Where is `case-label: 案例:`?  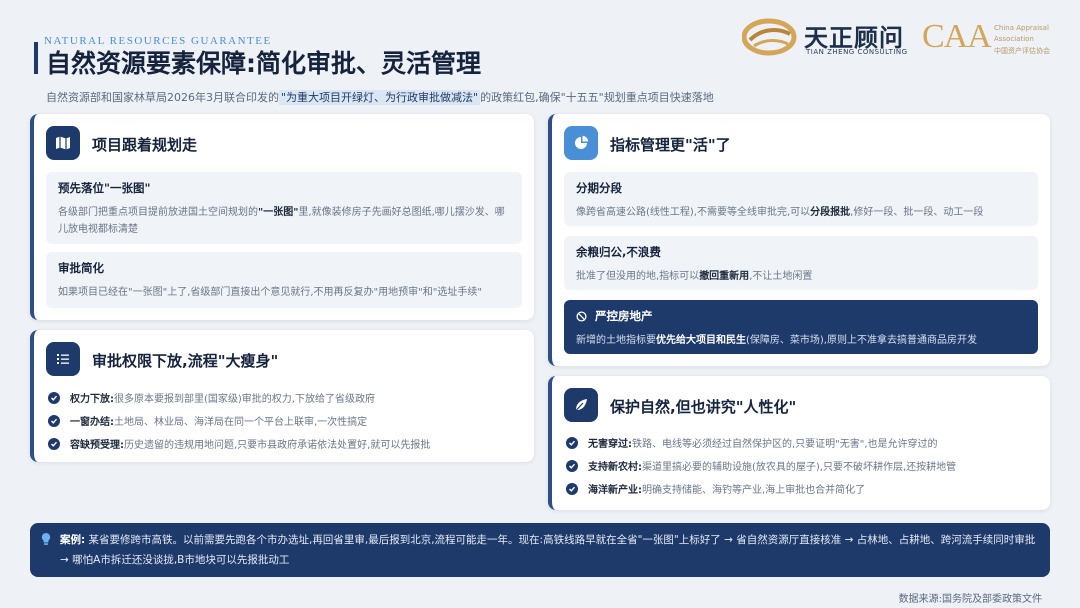
case-label: 案例: is located at coordinates (73, 540).